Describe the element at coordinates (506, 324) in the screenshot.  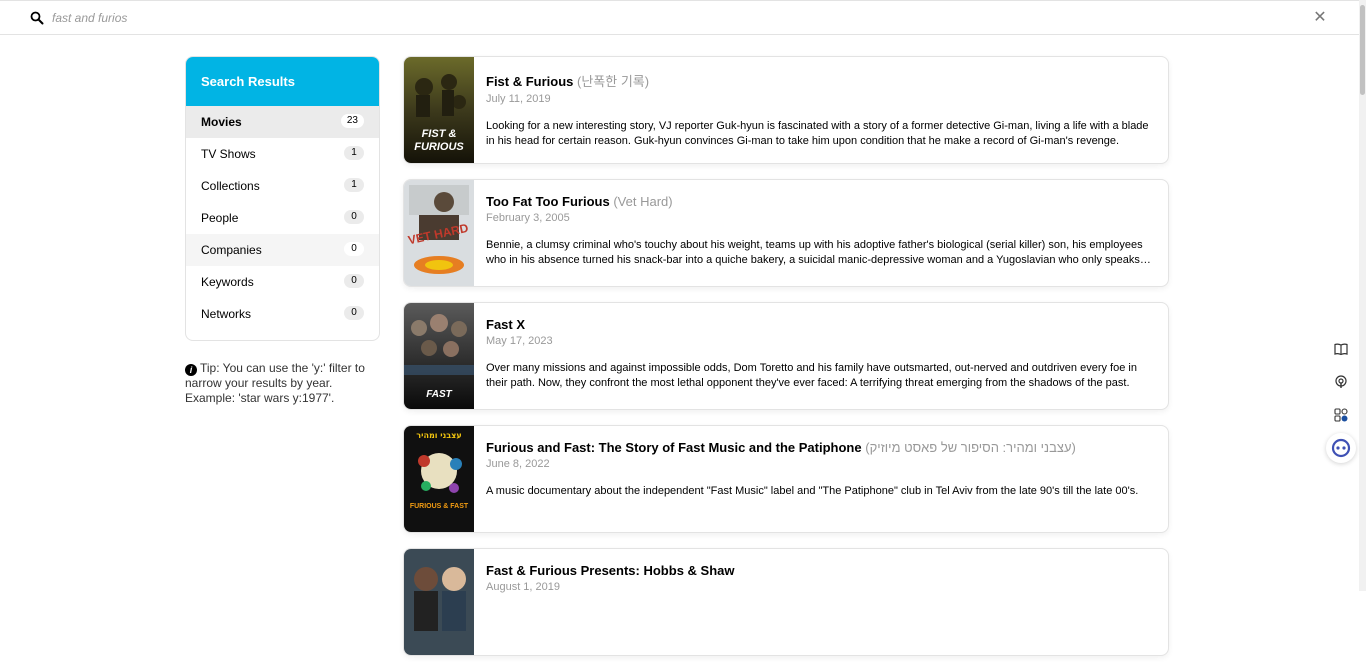
I see `title-text: Fast X` at that location.